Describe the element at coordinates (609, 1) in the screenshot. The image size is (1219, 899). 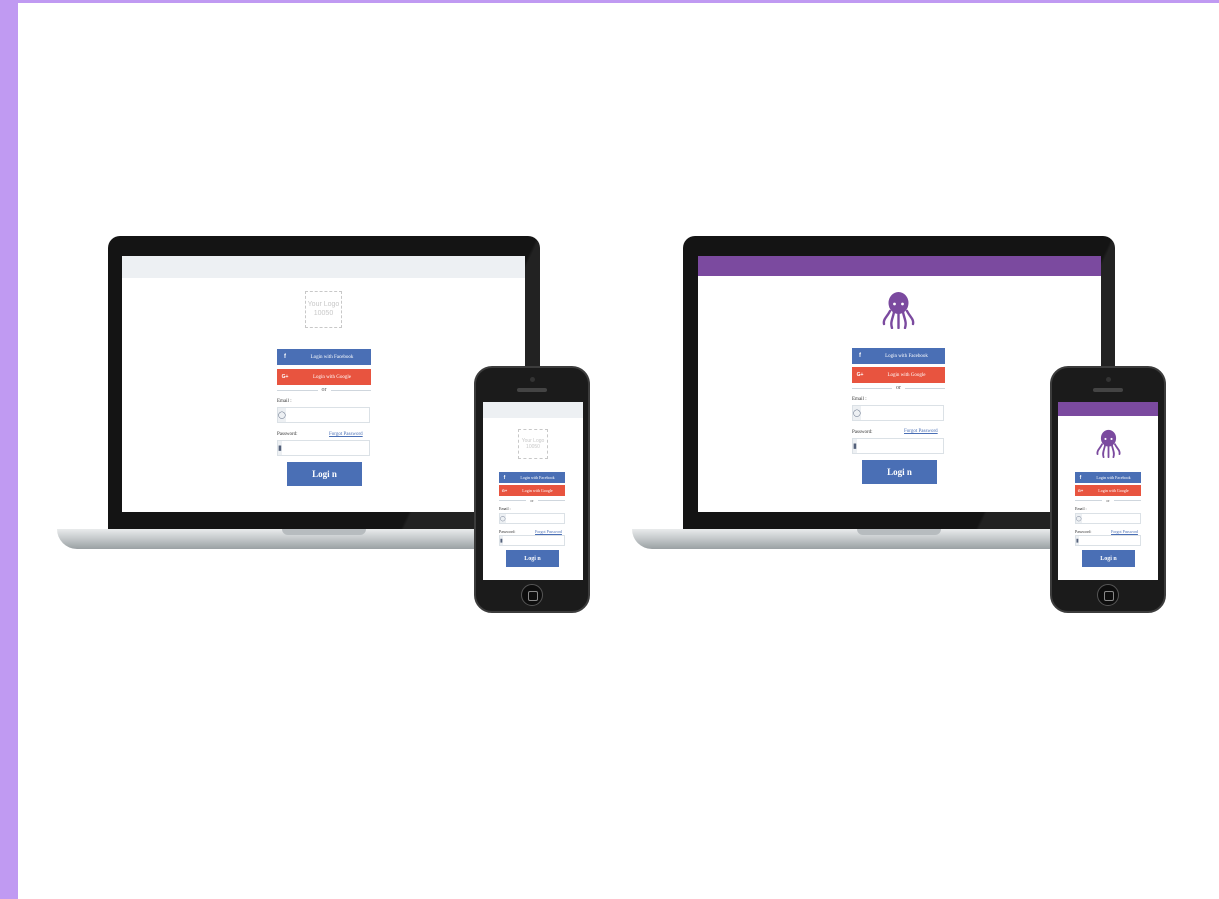
I see `frame-top-border` at that location.